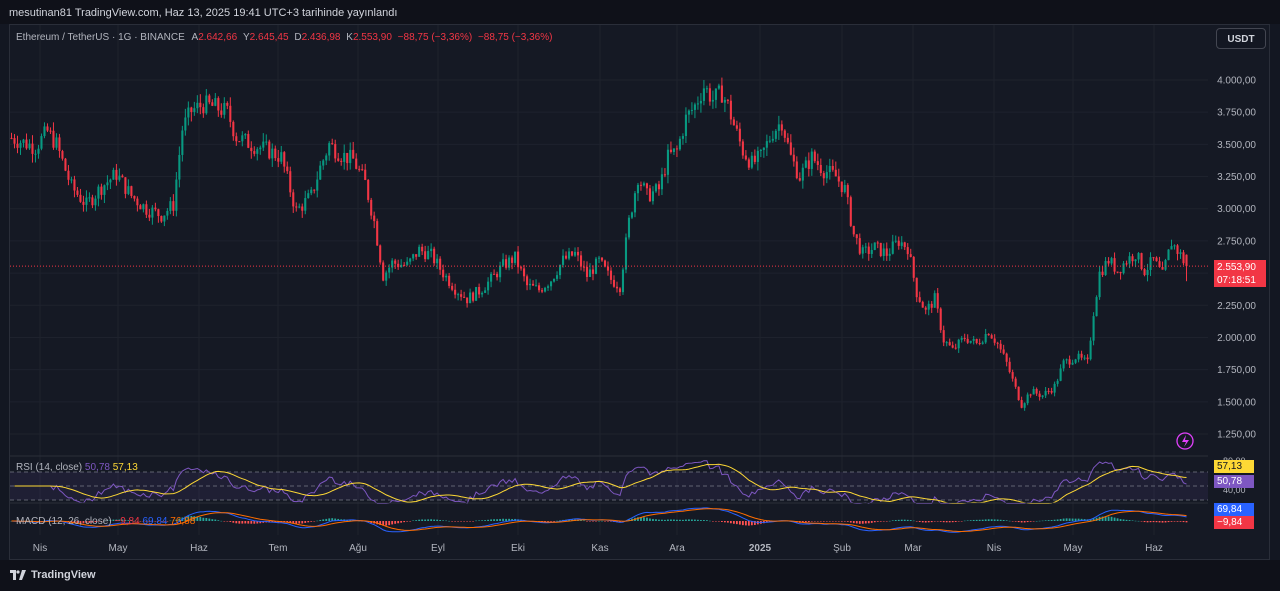 The height and width of the screenshot is (591, 1280). I want to click on time-tick-label: Şub, so click(842, 548).